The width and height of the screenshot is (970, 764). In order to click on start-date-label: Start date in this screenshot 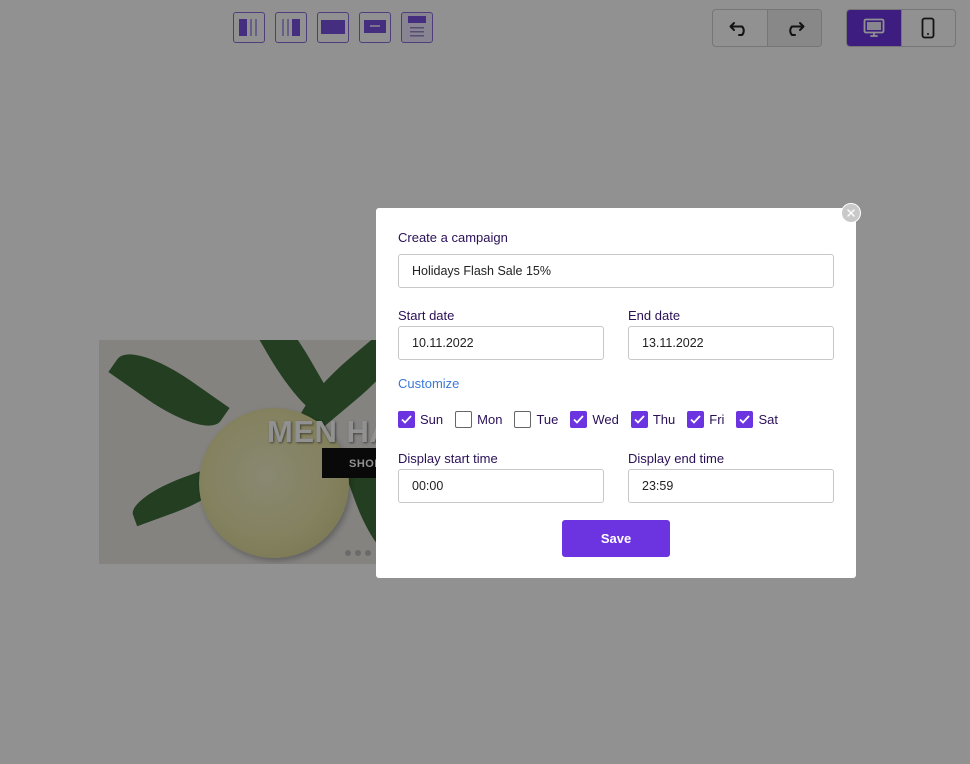, I will do `click(426, 315)`.